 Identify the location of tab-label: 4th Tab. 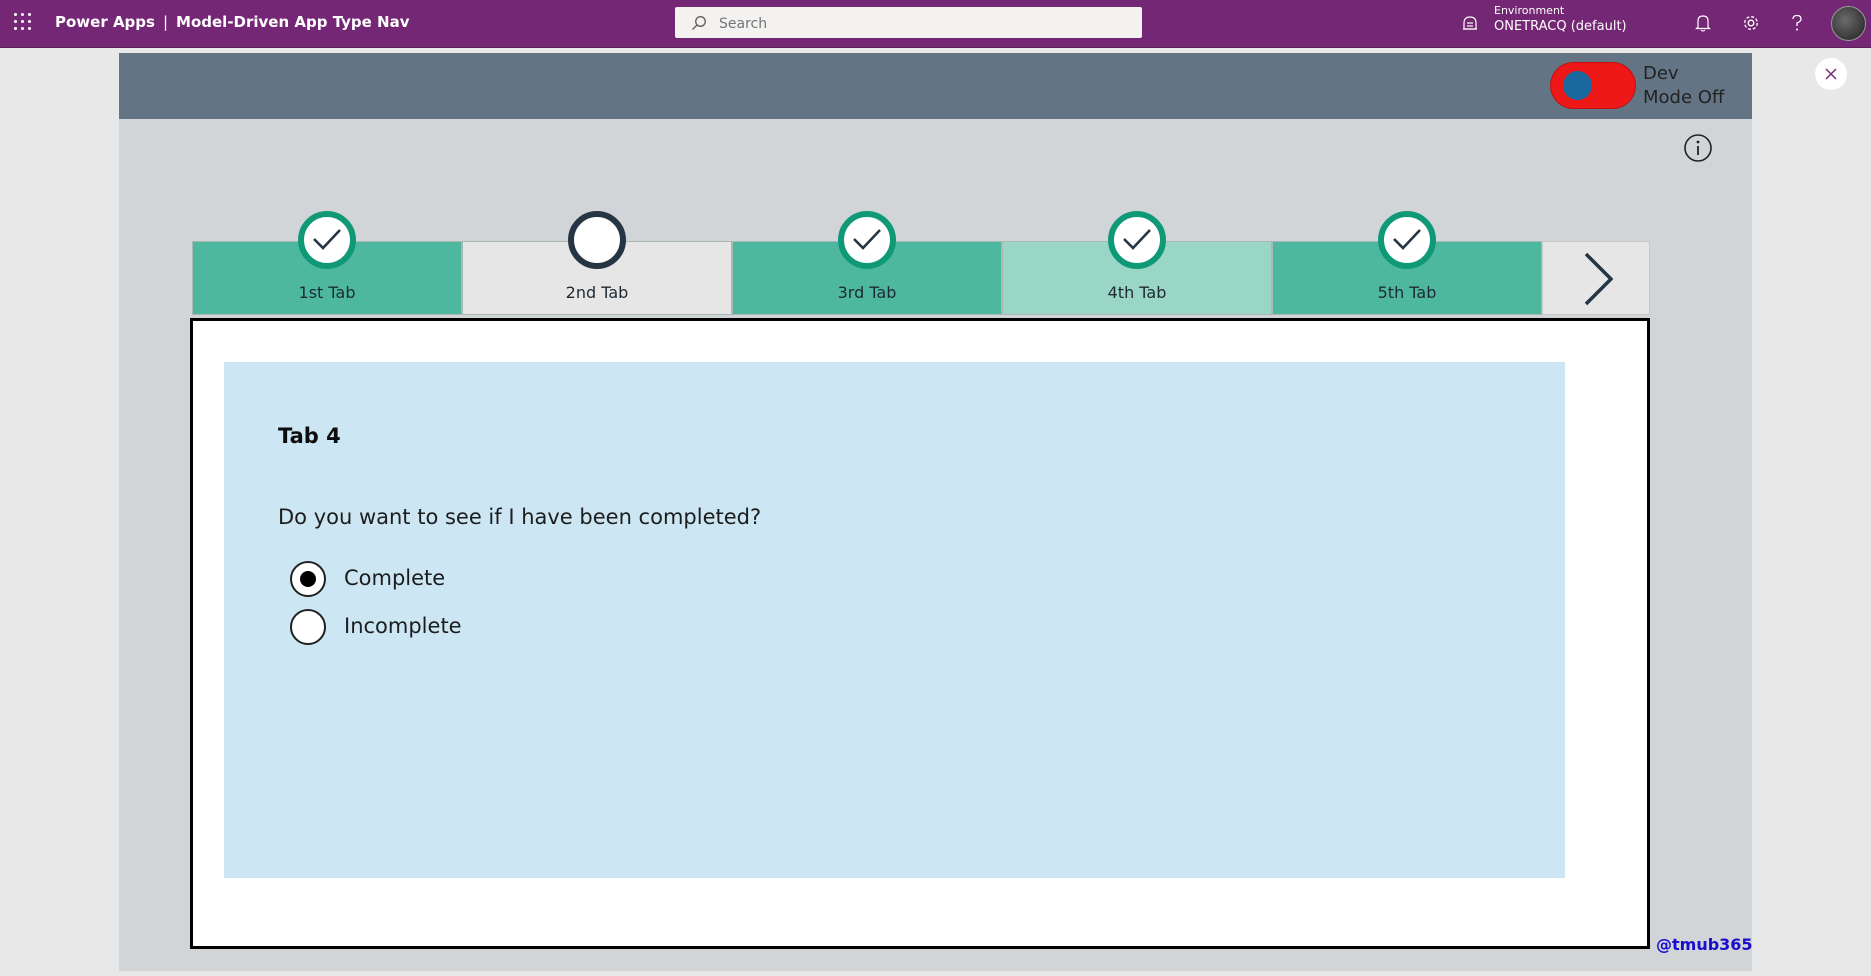
(1137, 292).